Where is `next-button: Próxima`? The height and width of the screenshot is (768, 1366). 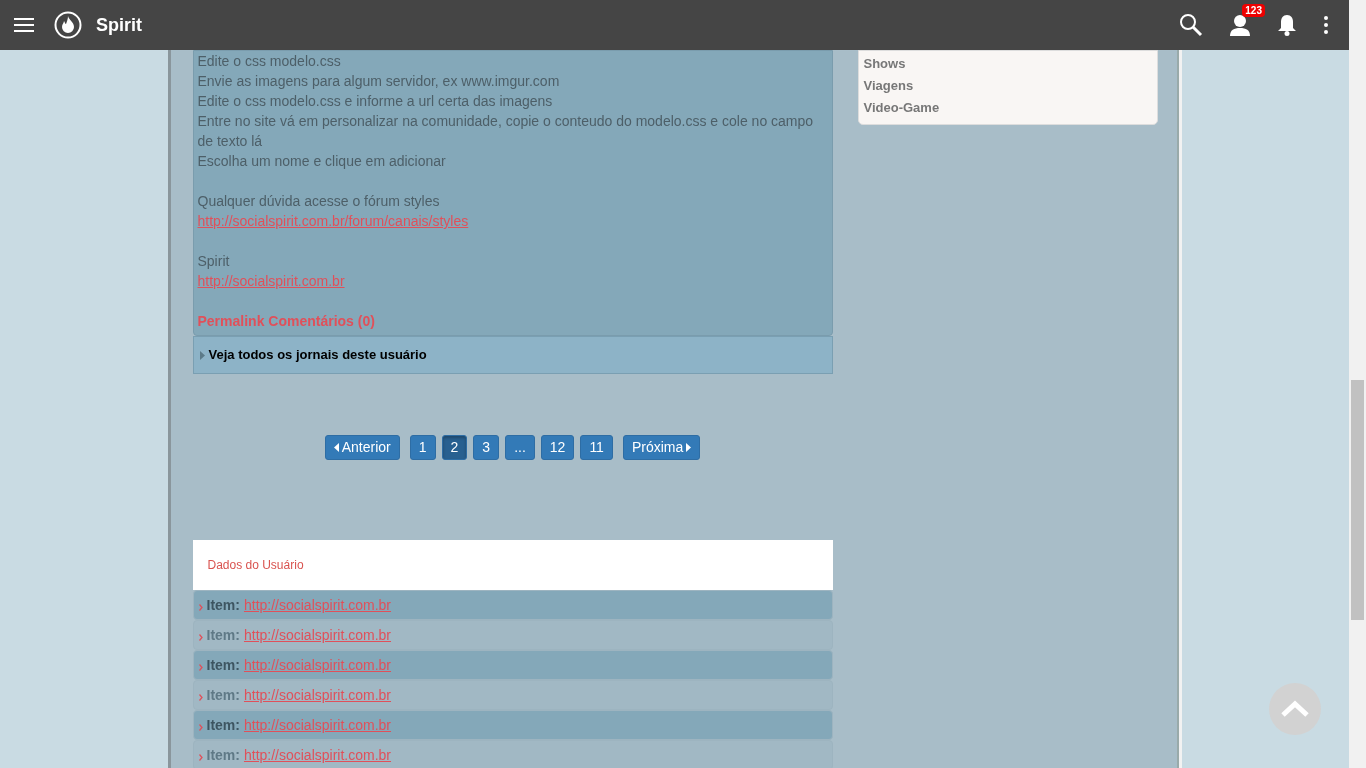
next-button: Próxima is located at coordinates (661, 447).